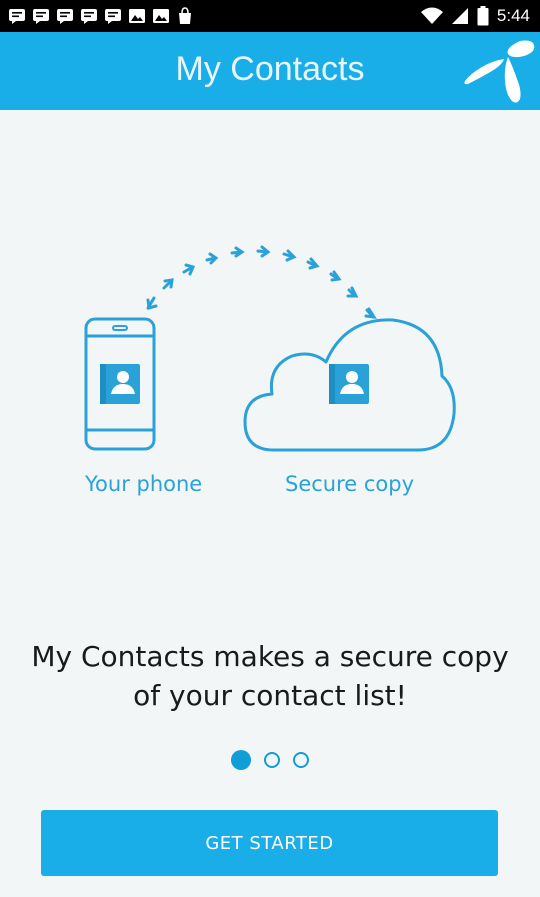 This screenshot has width=540, height=897. I want to click on shopping-bag-icon, so click(185, 15).